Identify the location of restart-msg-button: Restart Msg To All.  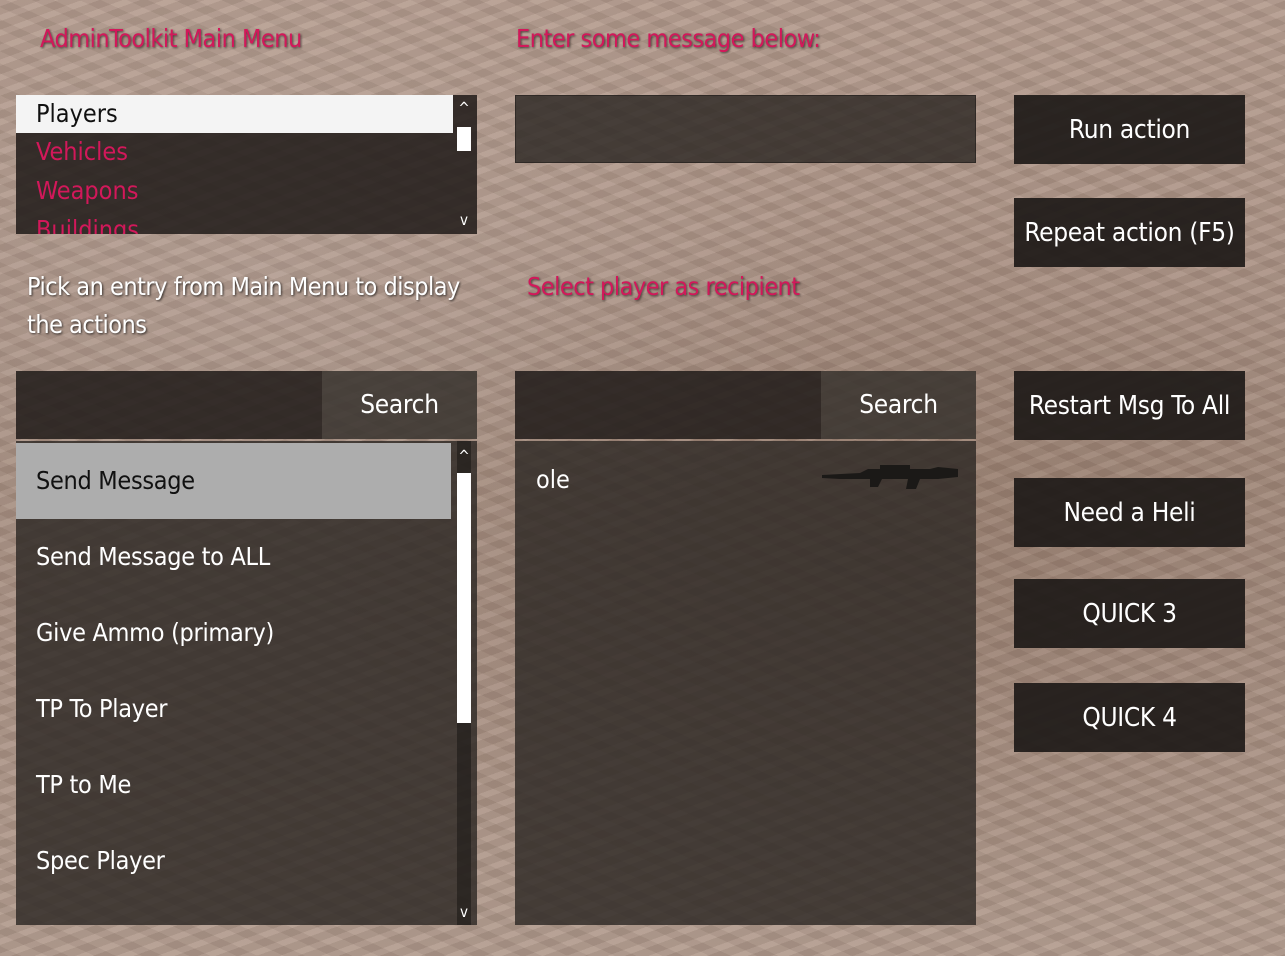
(1129, 405).